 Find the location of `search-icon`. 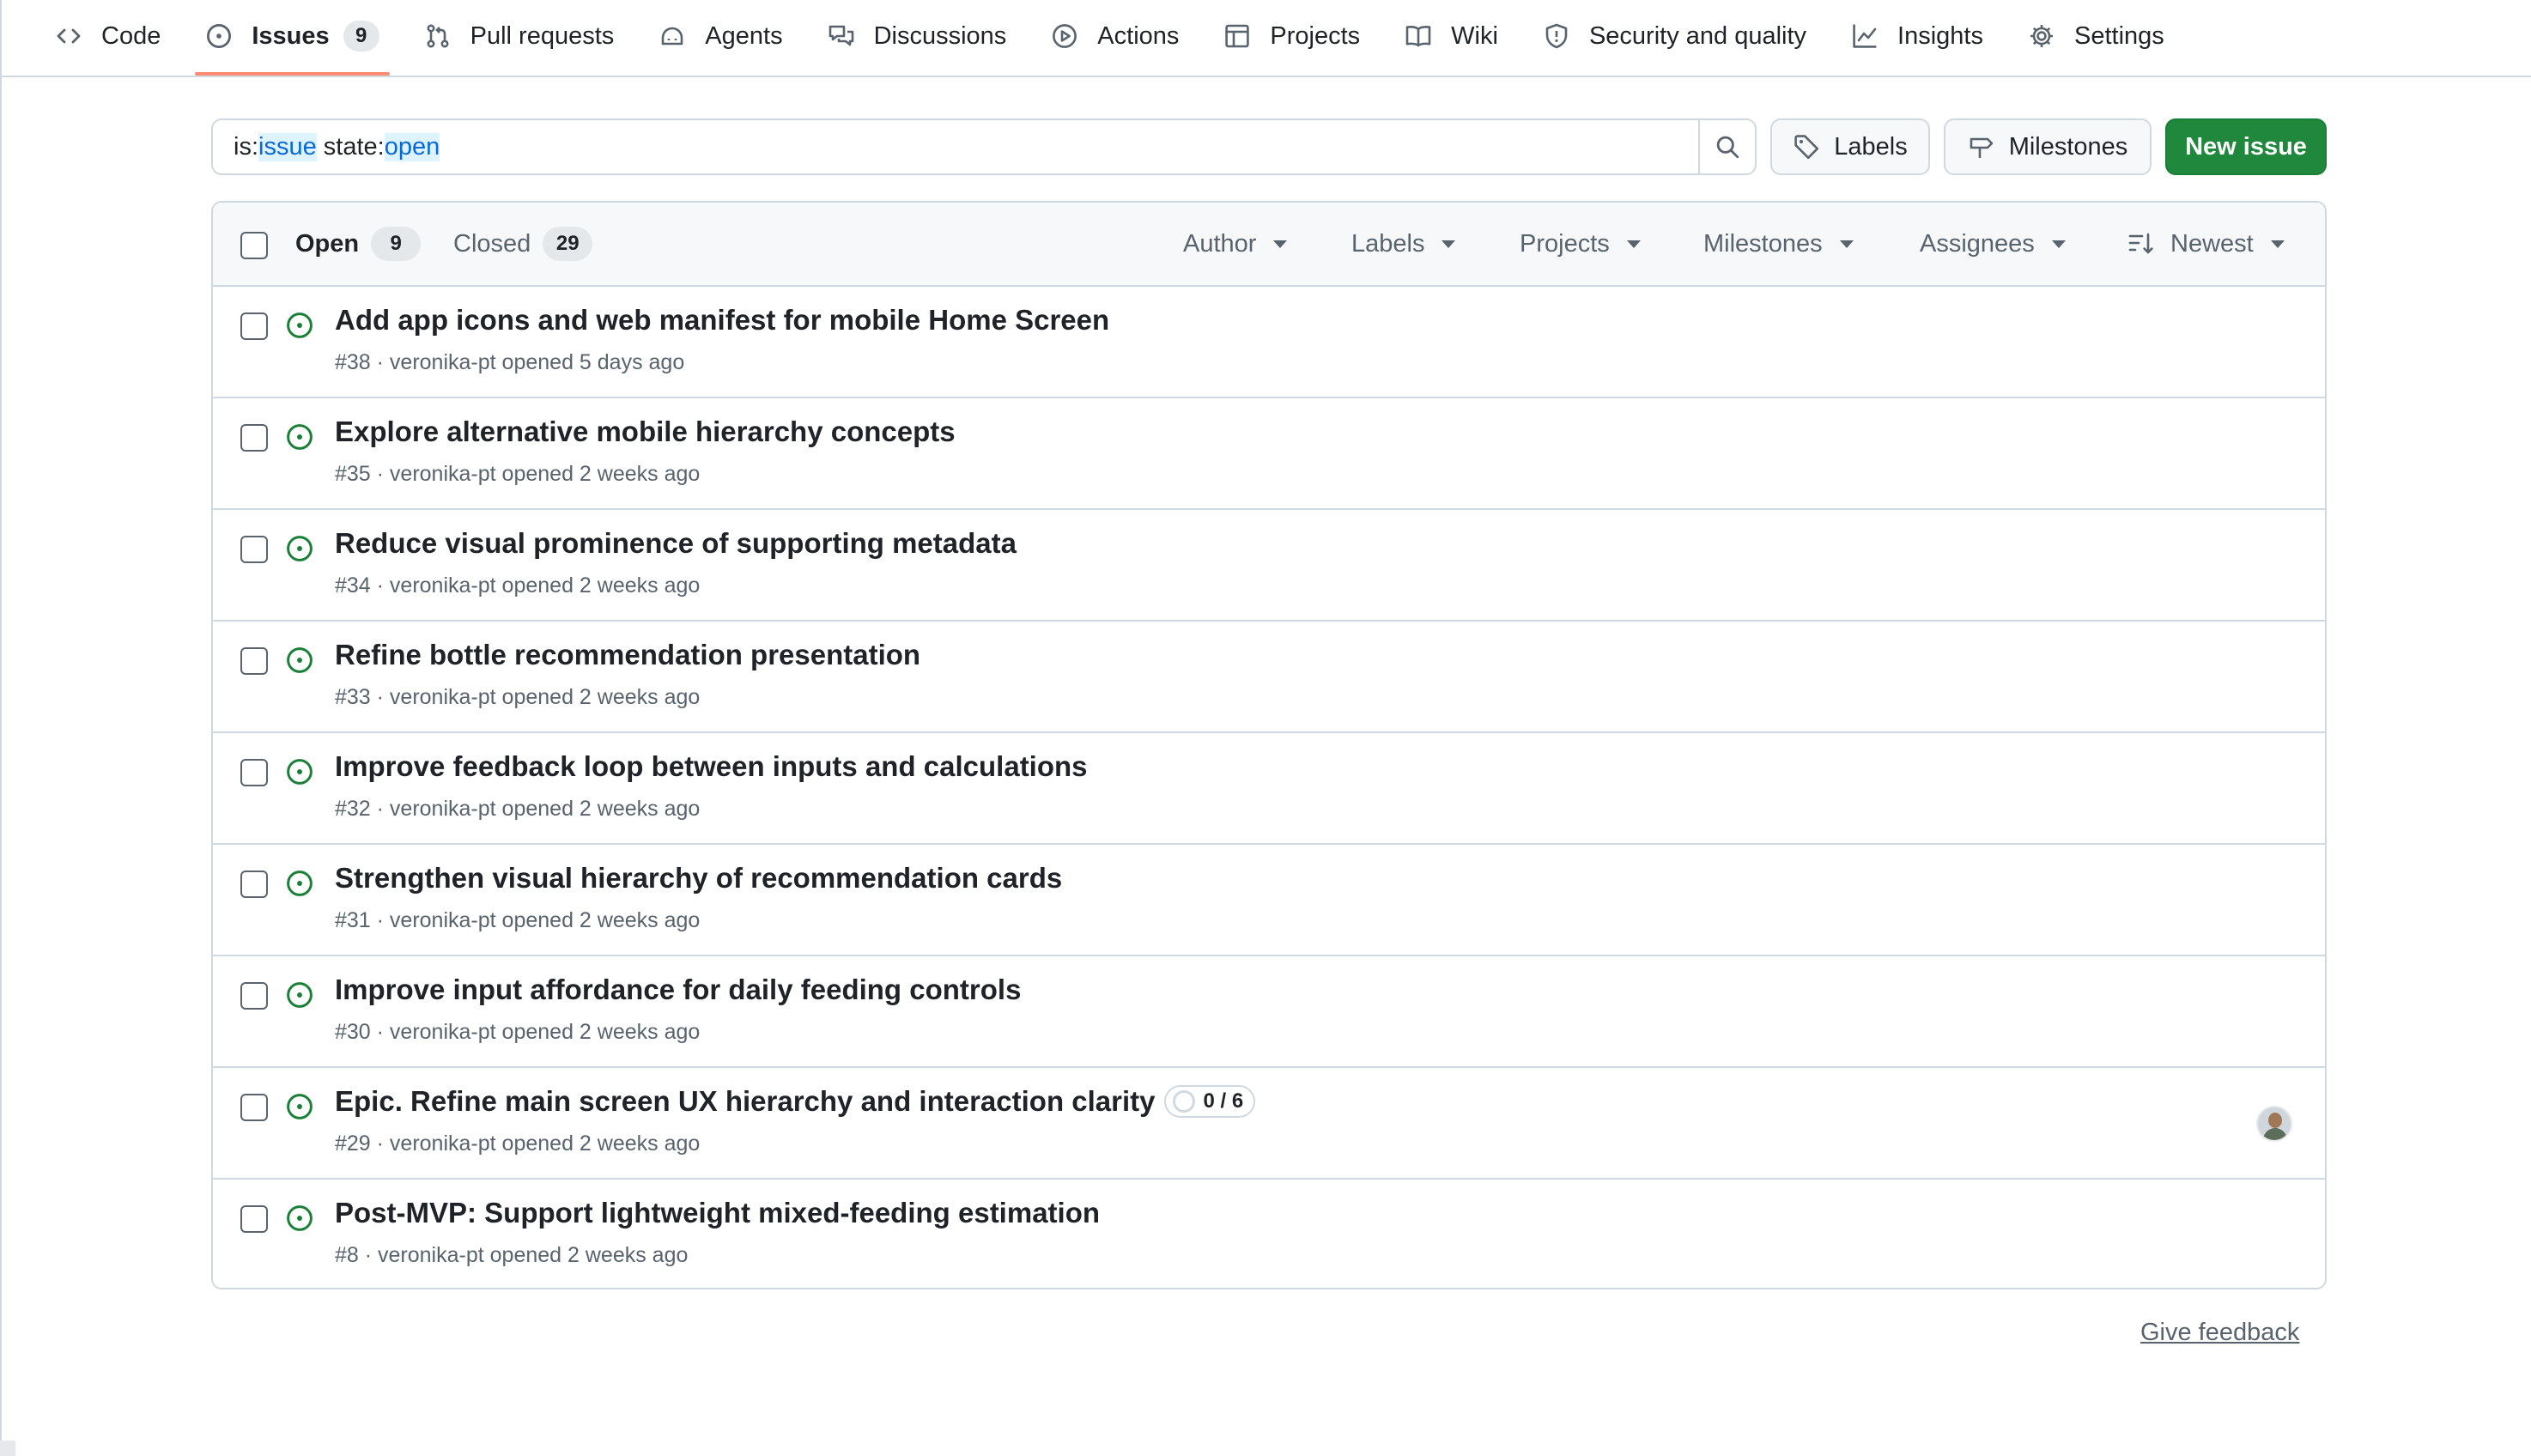

search-icon is located at coordinates (1727, 148).